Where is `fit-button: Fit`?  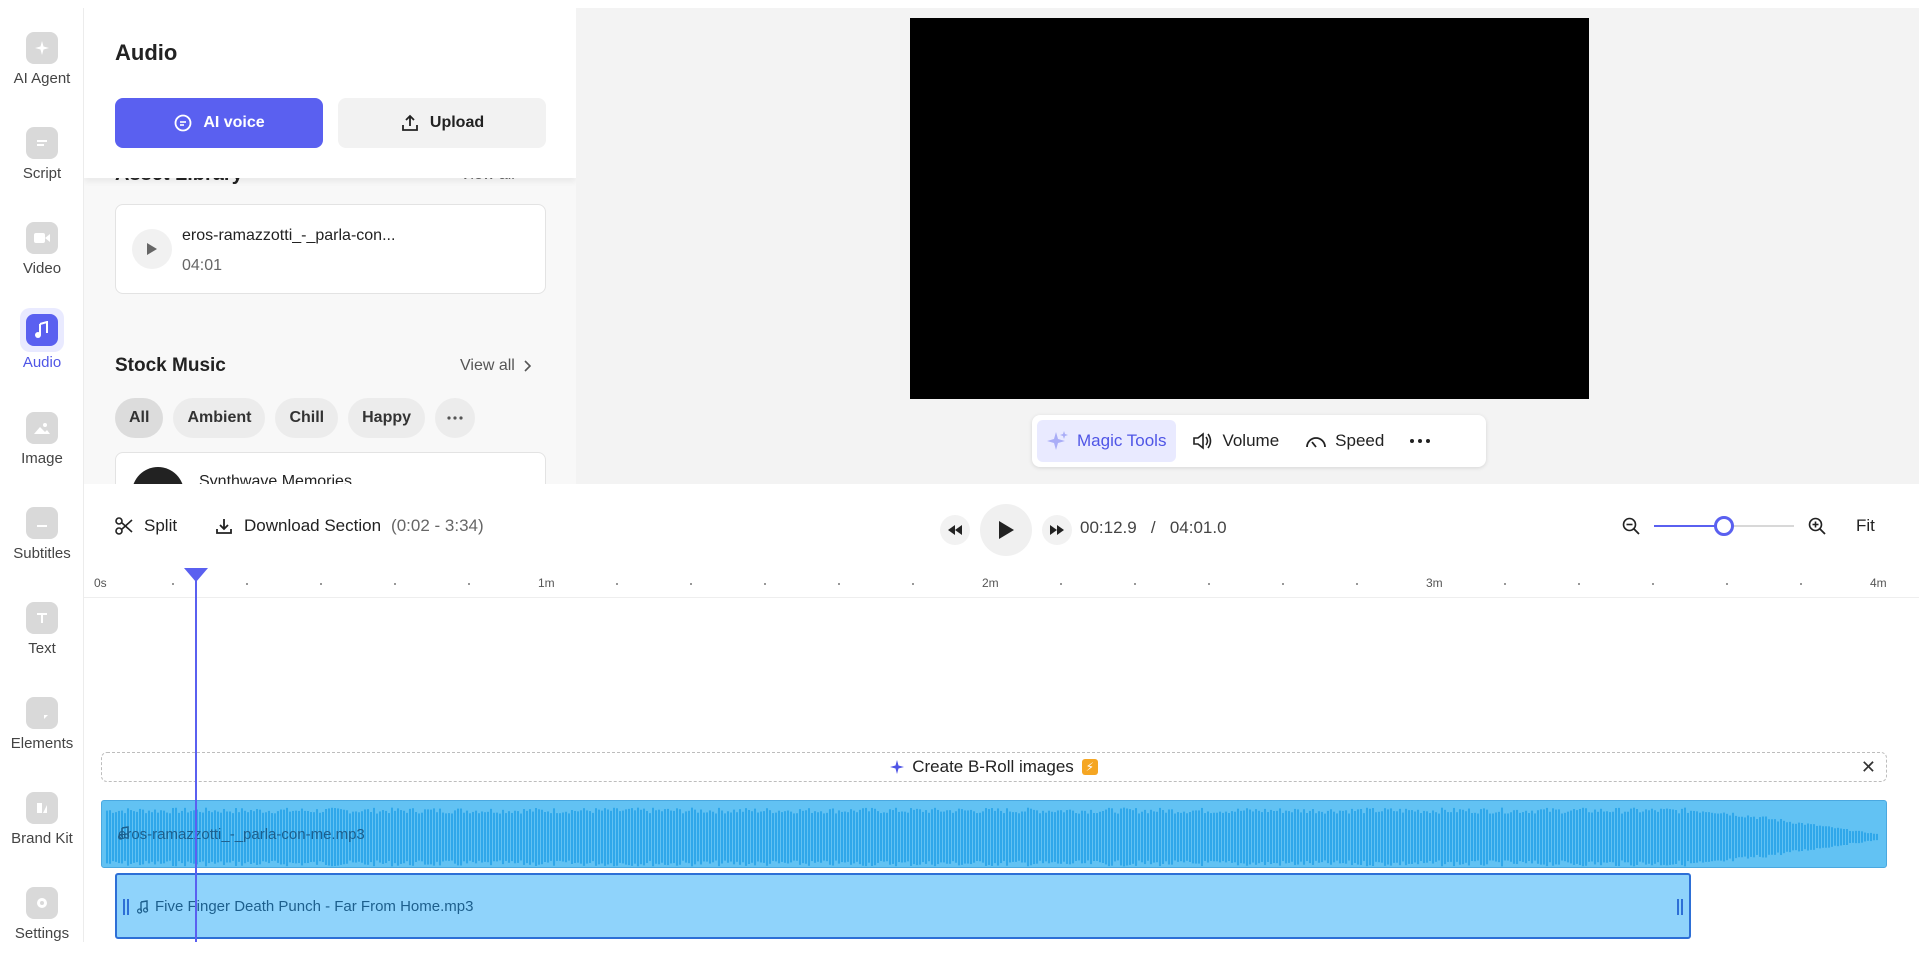 fit-button: Fit is located at coordinates (1865, 526).